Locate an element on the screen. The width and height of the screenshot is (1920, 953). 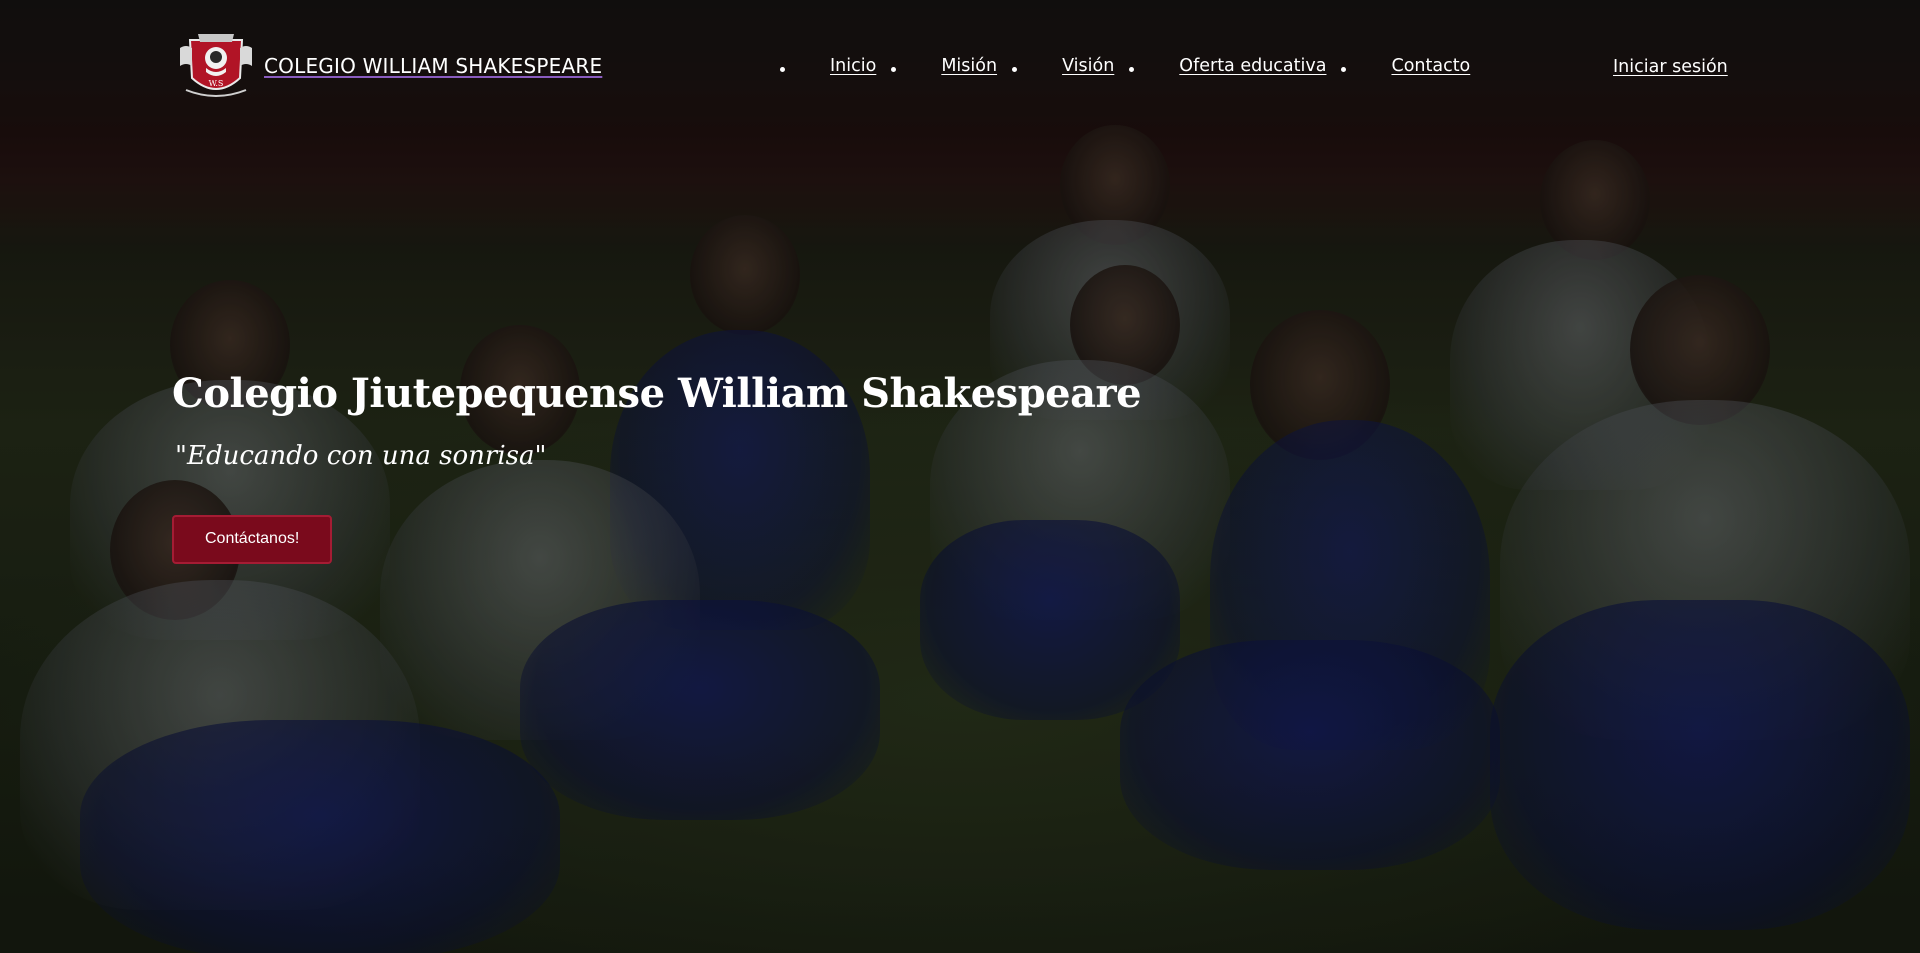
hero-slogan: "Educando con una sonrisa" is located at coordinates (361, 456).